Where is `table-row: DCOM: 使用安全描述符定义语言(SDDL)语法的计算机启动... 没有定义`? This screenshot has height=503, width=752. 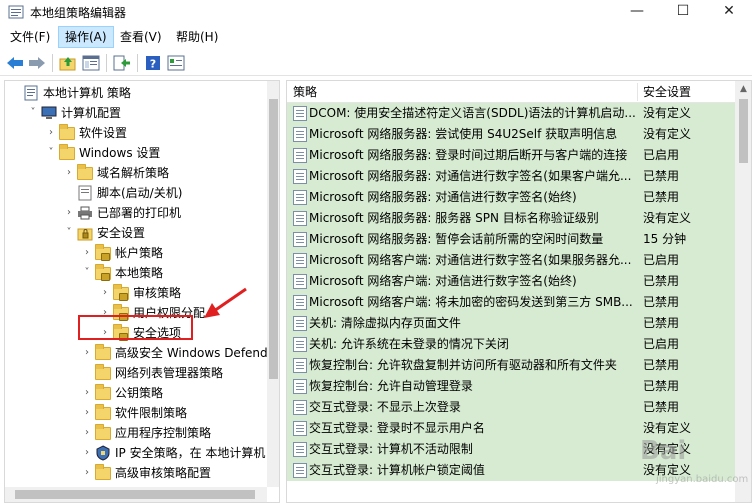
table-row: DCOM: 使用安全描述符定义语言(SDDL)语法的计算机启动... 没有定义 is located at coordinates (511, 113).